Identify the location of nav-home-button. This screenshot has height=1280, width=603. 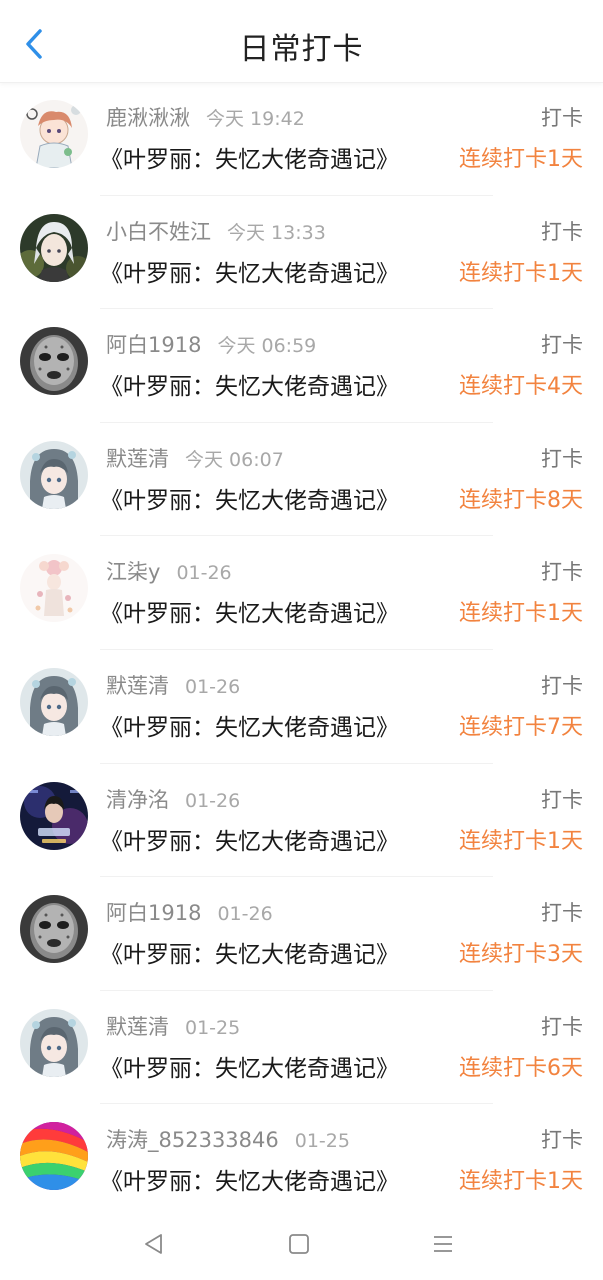
(299, 1244).